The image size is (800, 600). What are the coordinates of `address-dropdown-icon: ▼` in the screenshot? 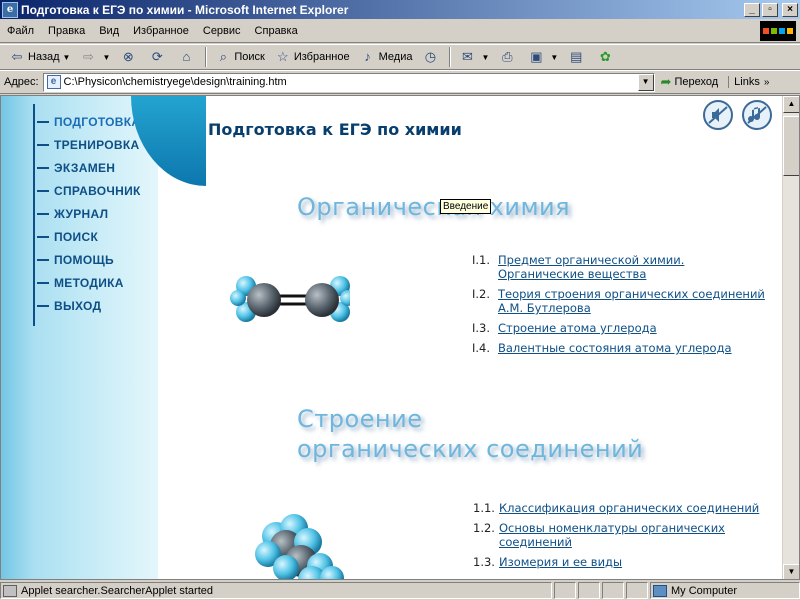 It's located at (645, 82).